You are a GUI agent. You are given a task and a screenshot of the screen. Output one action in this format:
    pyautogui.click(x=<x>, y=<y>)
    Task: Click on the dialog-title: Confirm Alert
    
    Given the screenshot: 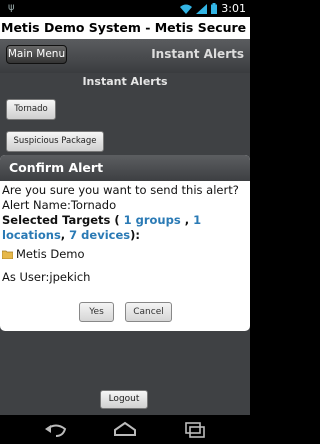 What is the action you would take?
    pyautogui.click(x=125, y=168)
    